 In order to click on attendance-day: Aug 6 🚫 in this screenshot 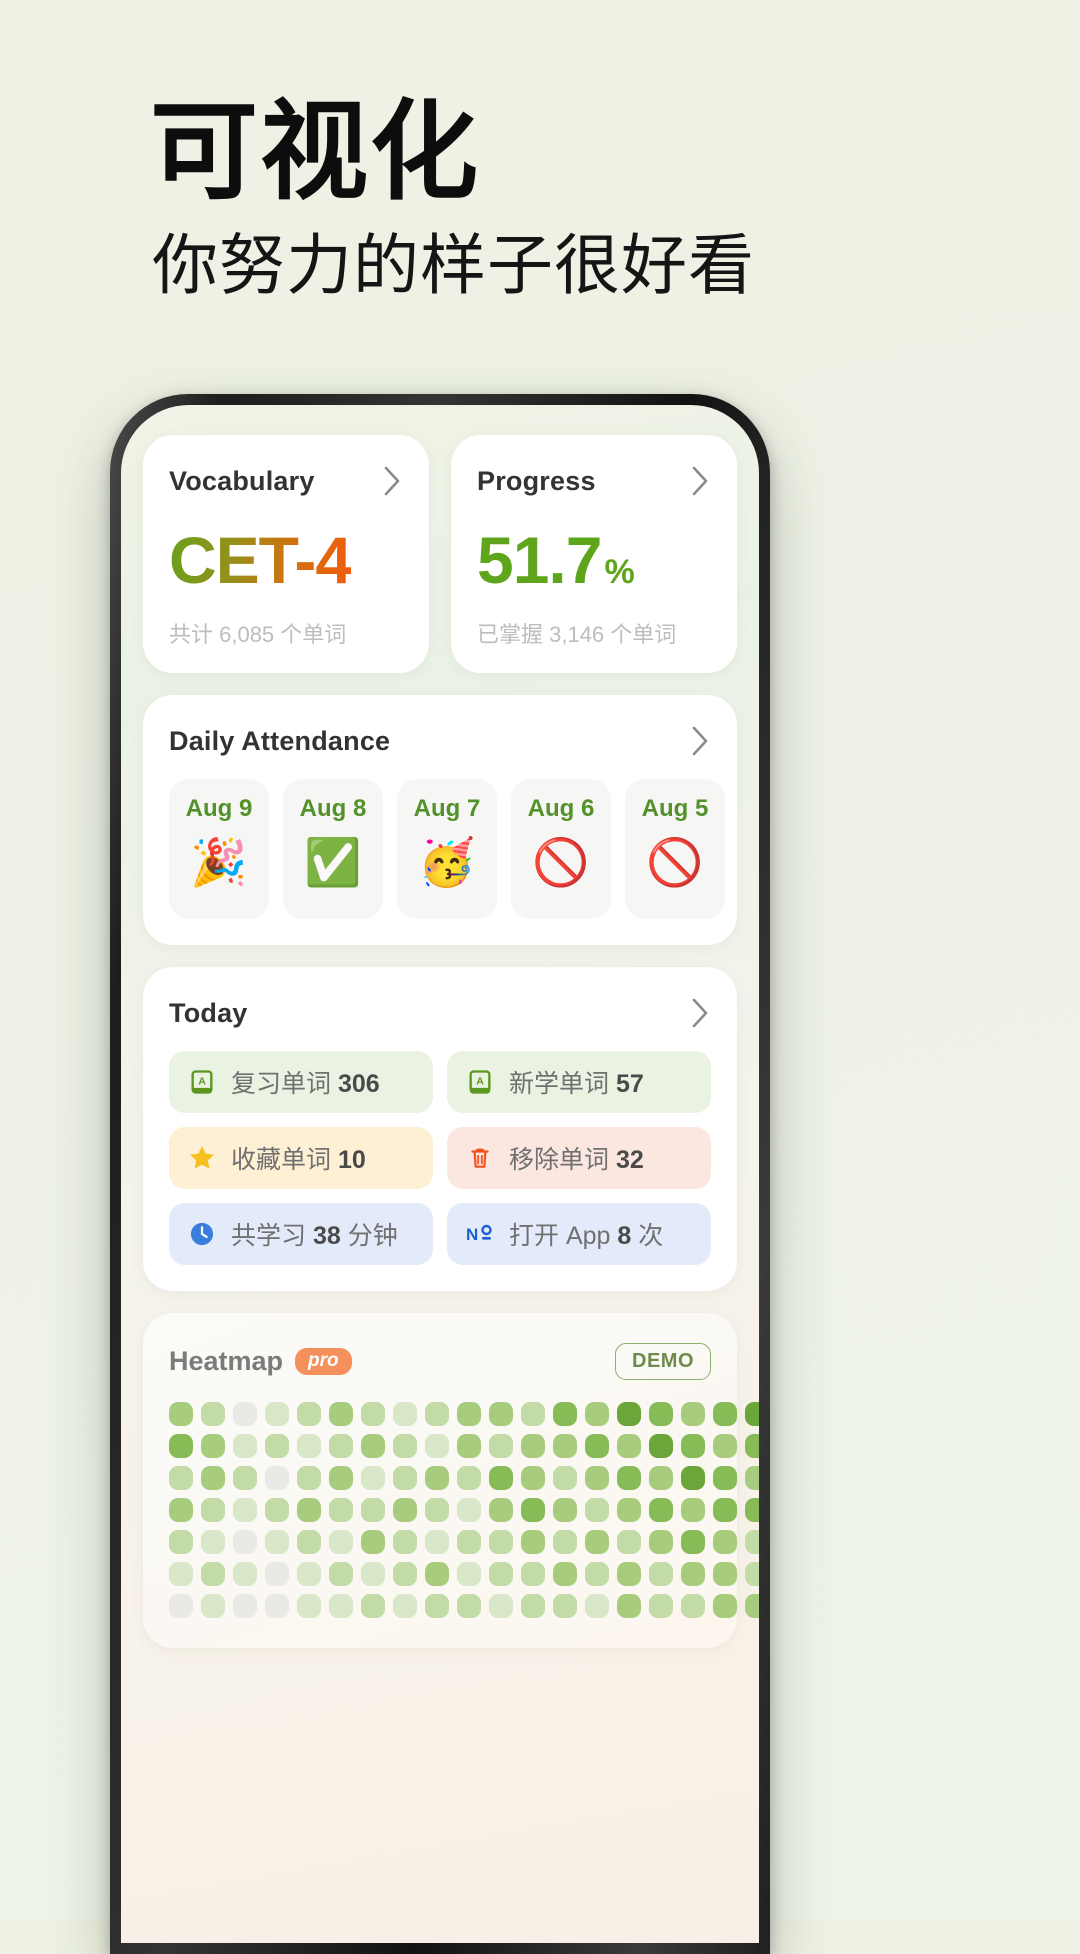, I will do `click(561, 849)`.